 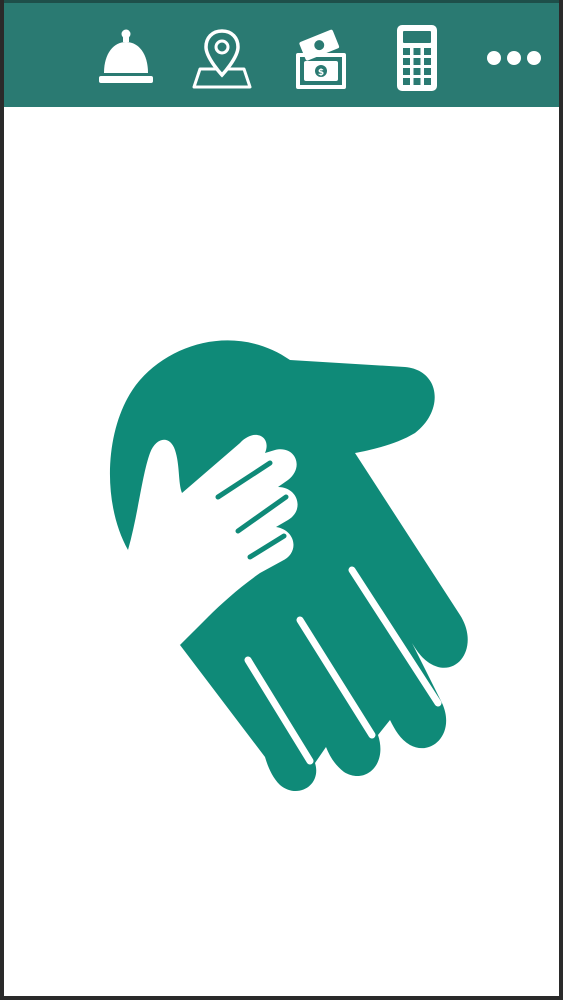 I want to click on more-options-button, so click(x=514, y=58).